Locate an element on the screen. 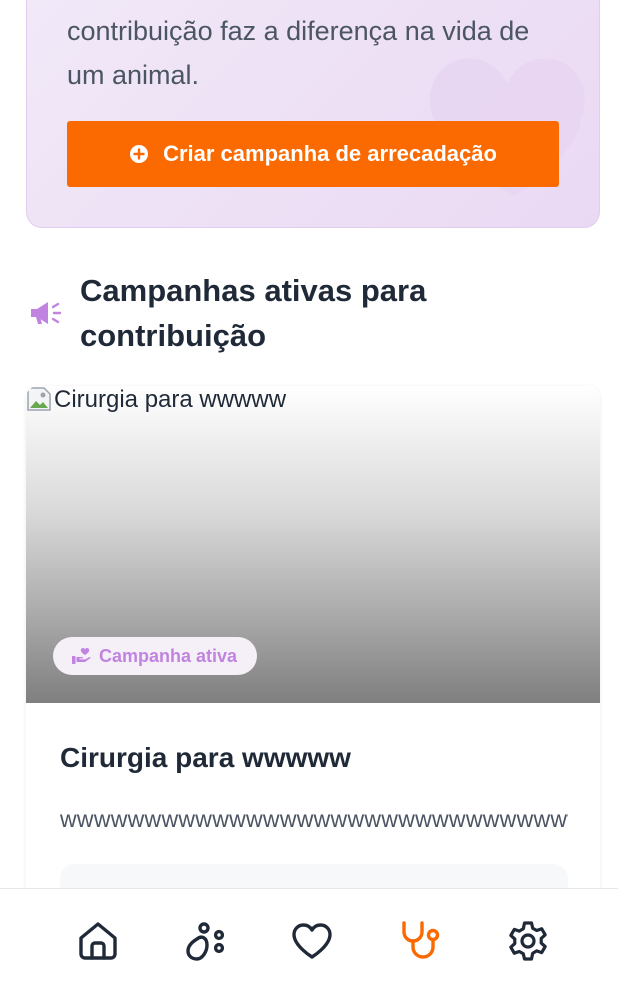 This screenshot has width=618, height=988. paw-icon is located at coordinates (205, 941).